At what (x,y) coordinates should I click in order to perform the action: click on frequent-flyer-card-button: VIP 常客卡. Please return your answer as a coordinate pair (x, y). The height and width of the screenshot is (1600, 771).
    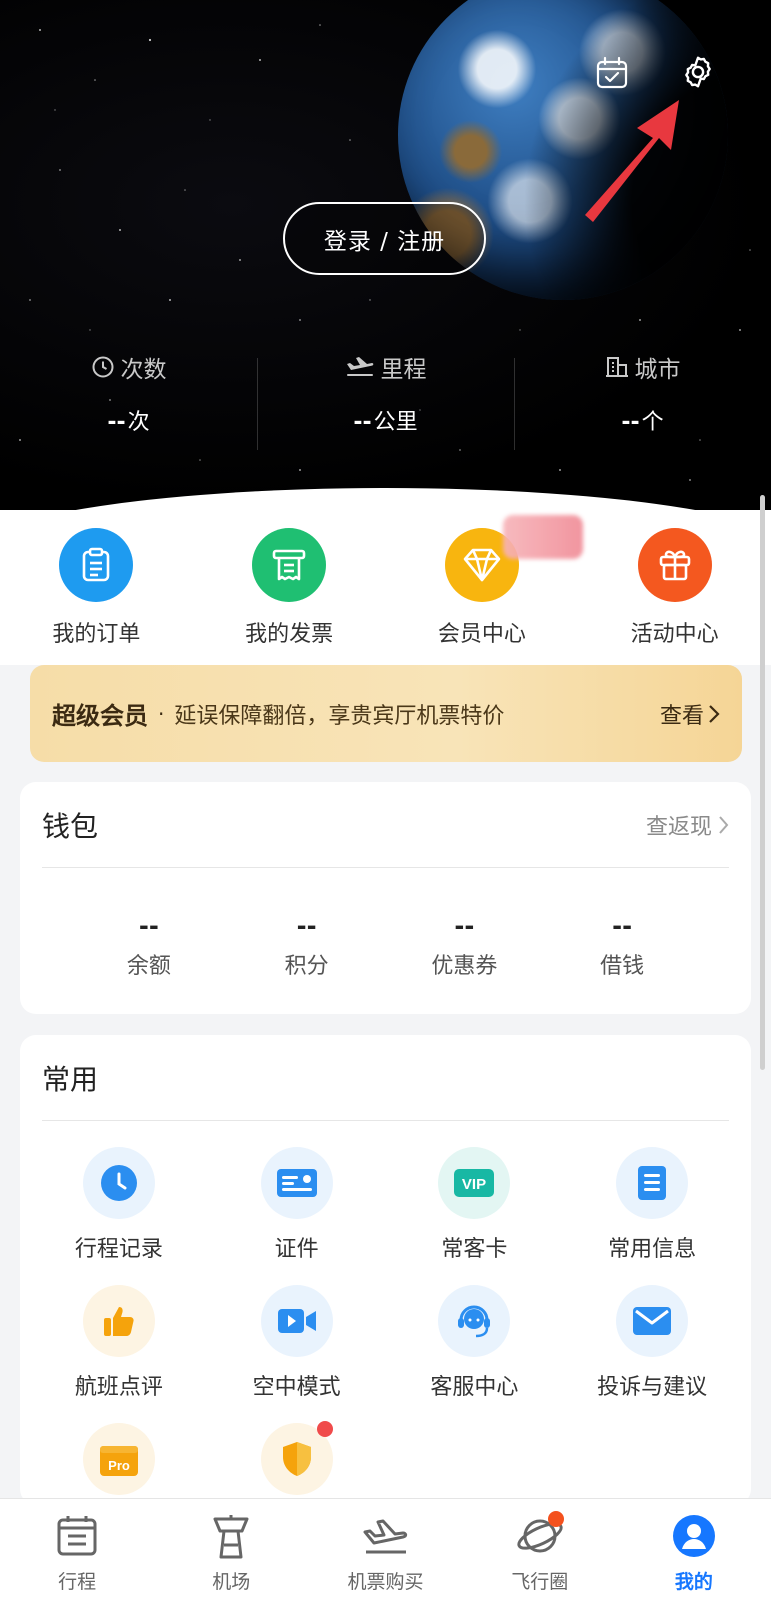
    Looking at the image, I should click on (475, 1205).